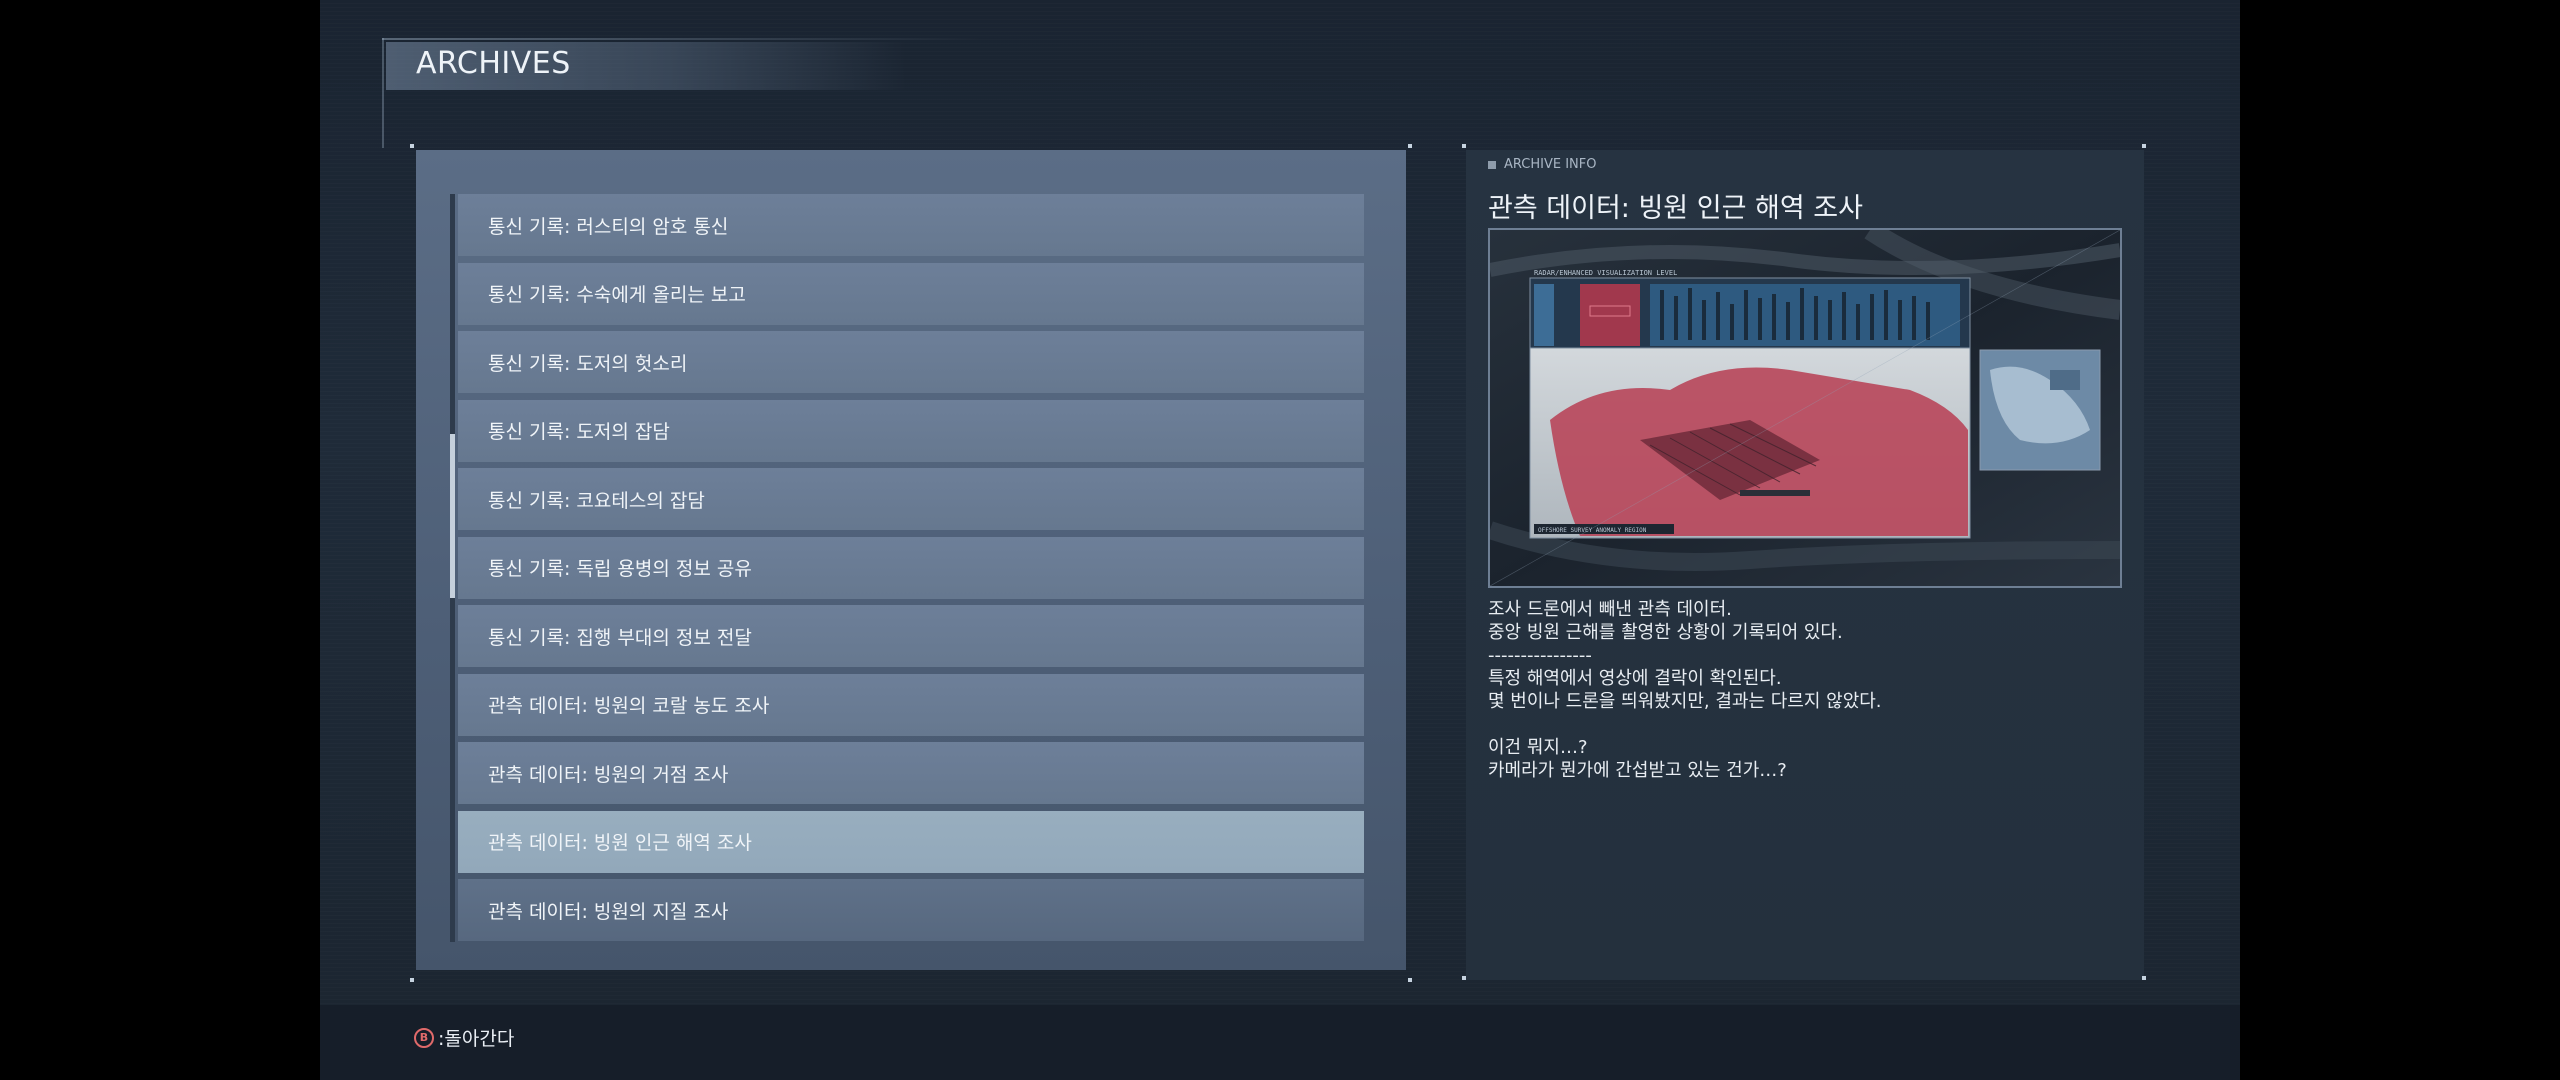 The width and height of the screenshot is (2560, 1080). Describe the element at coordinates (911, 499) in the screenshot. I see `archive-item: 통신 기록: 코요테스의 잡담` at that location.